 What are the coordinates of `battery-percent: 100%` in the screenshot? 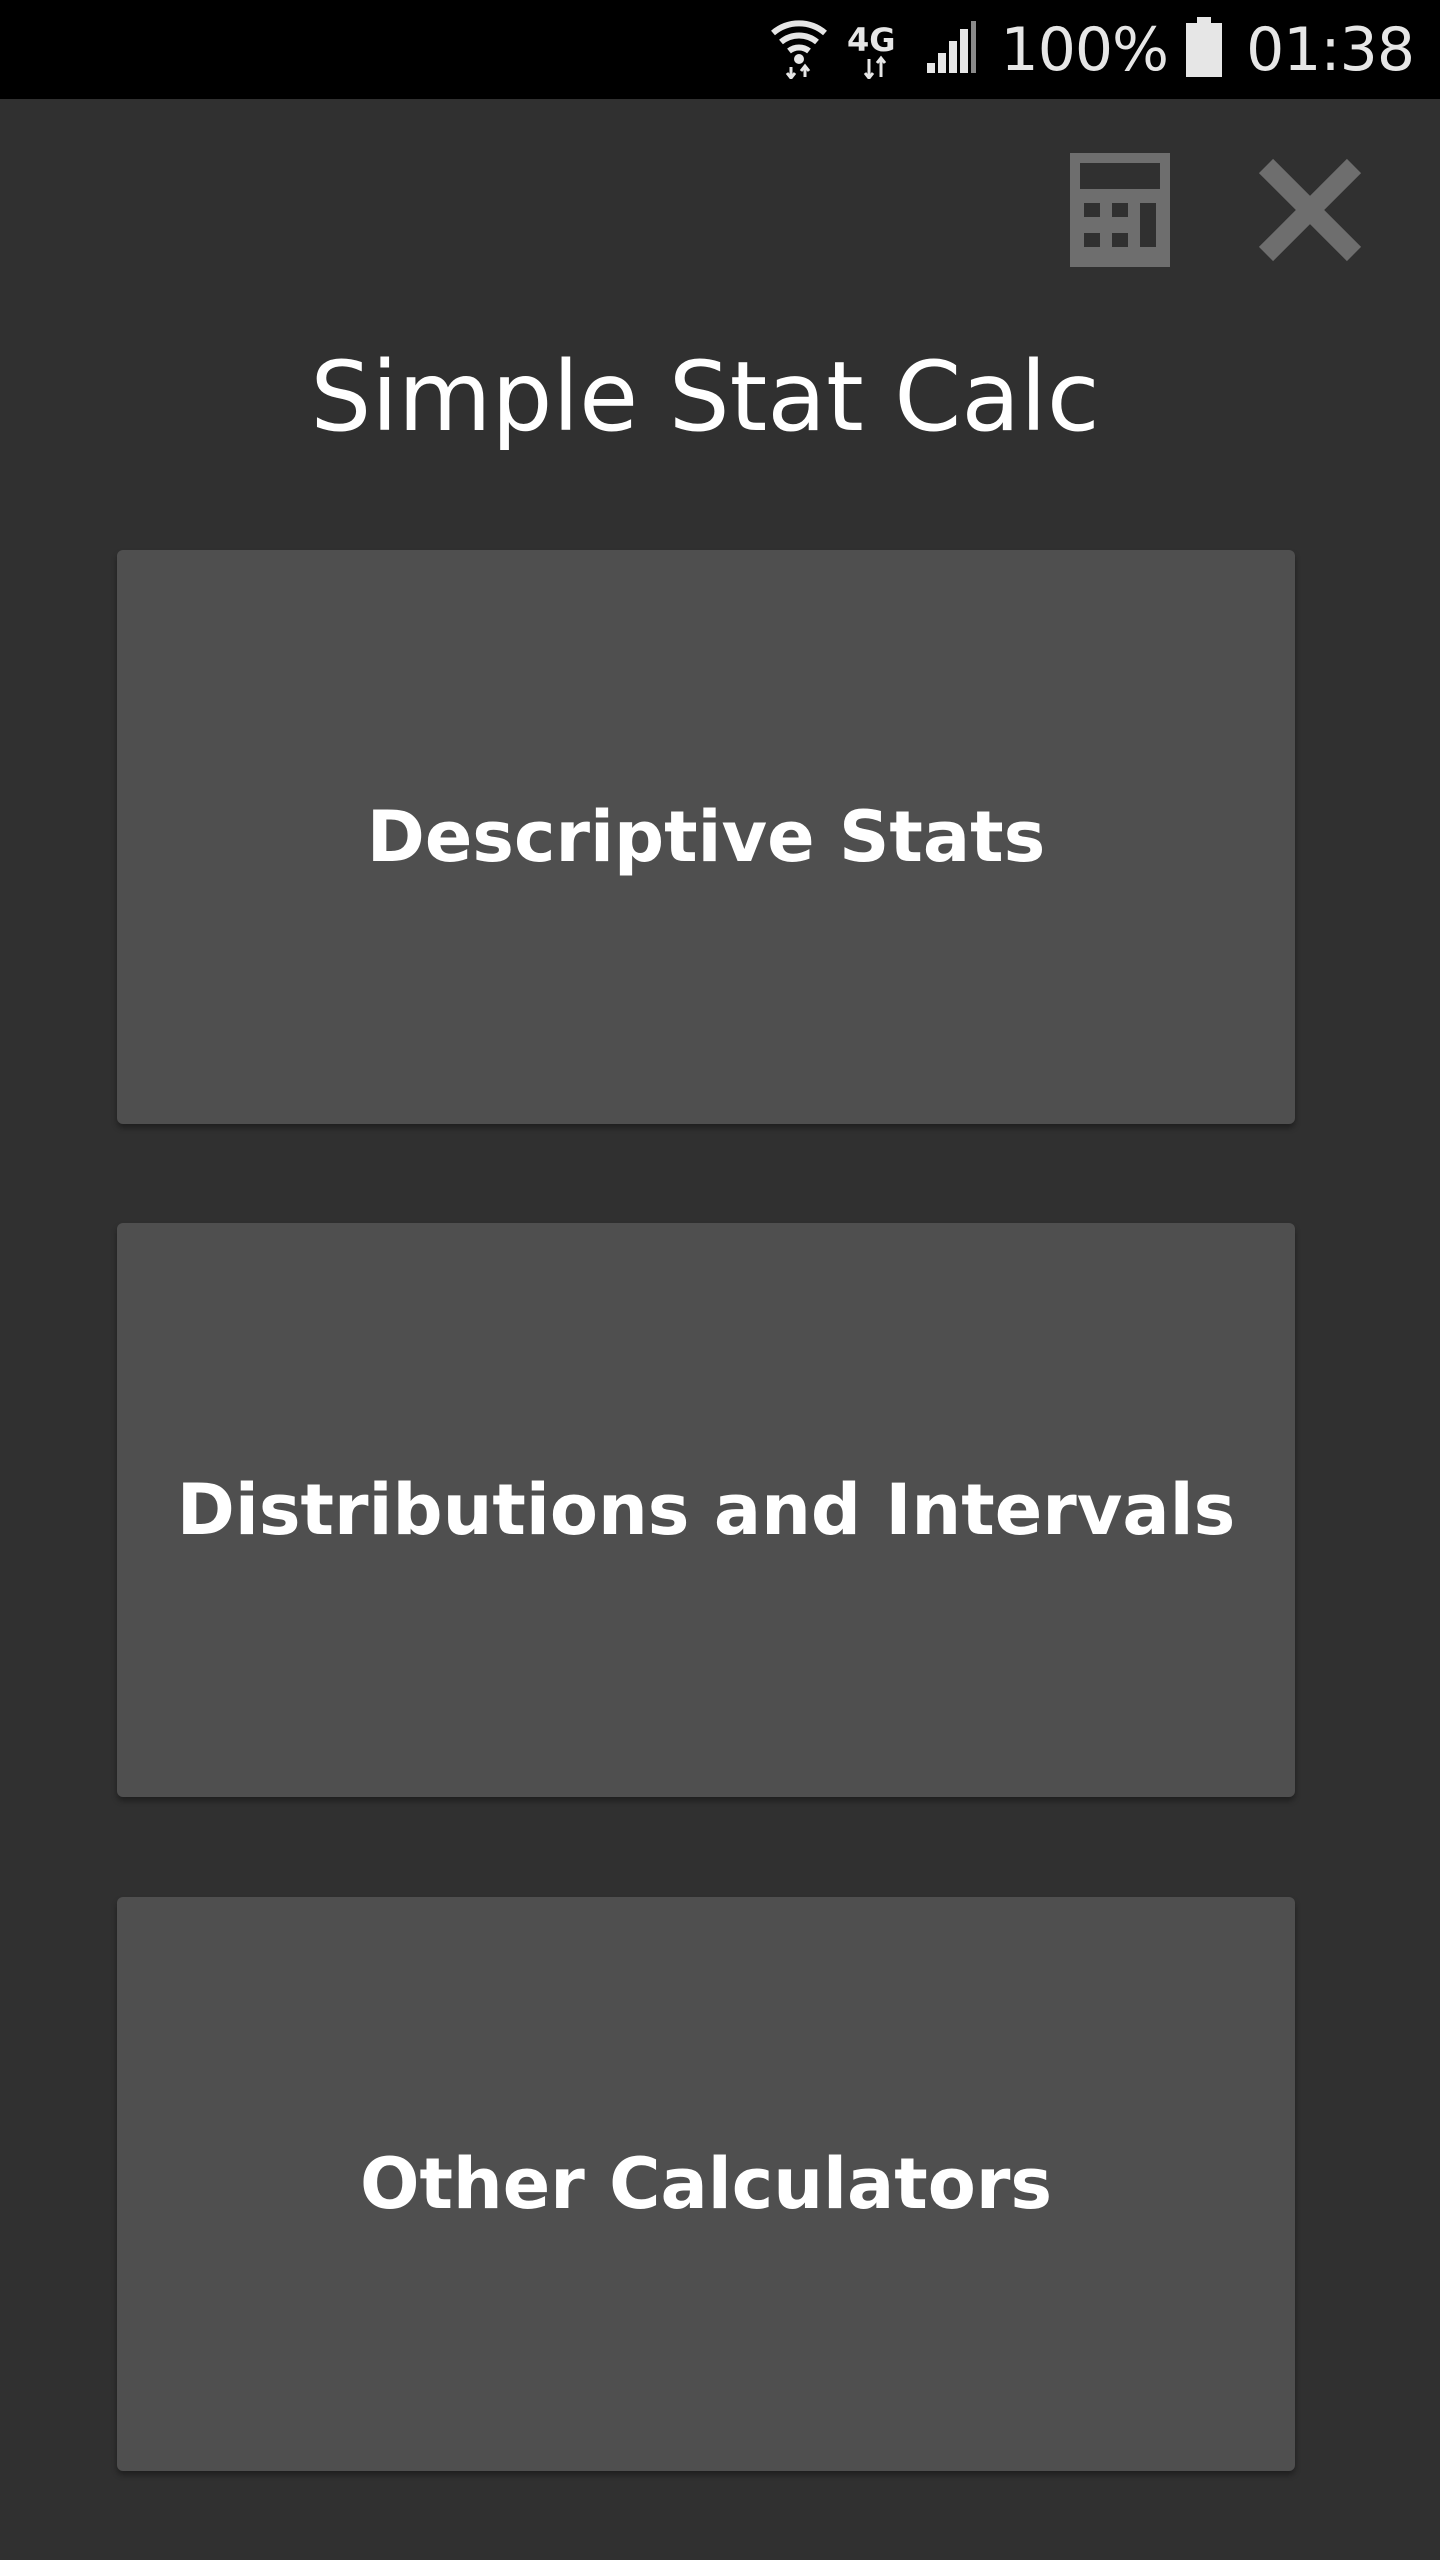 It's located at (1085, 49).